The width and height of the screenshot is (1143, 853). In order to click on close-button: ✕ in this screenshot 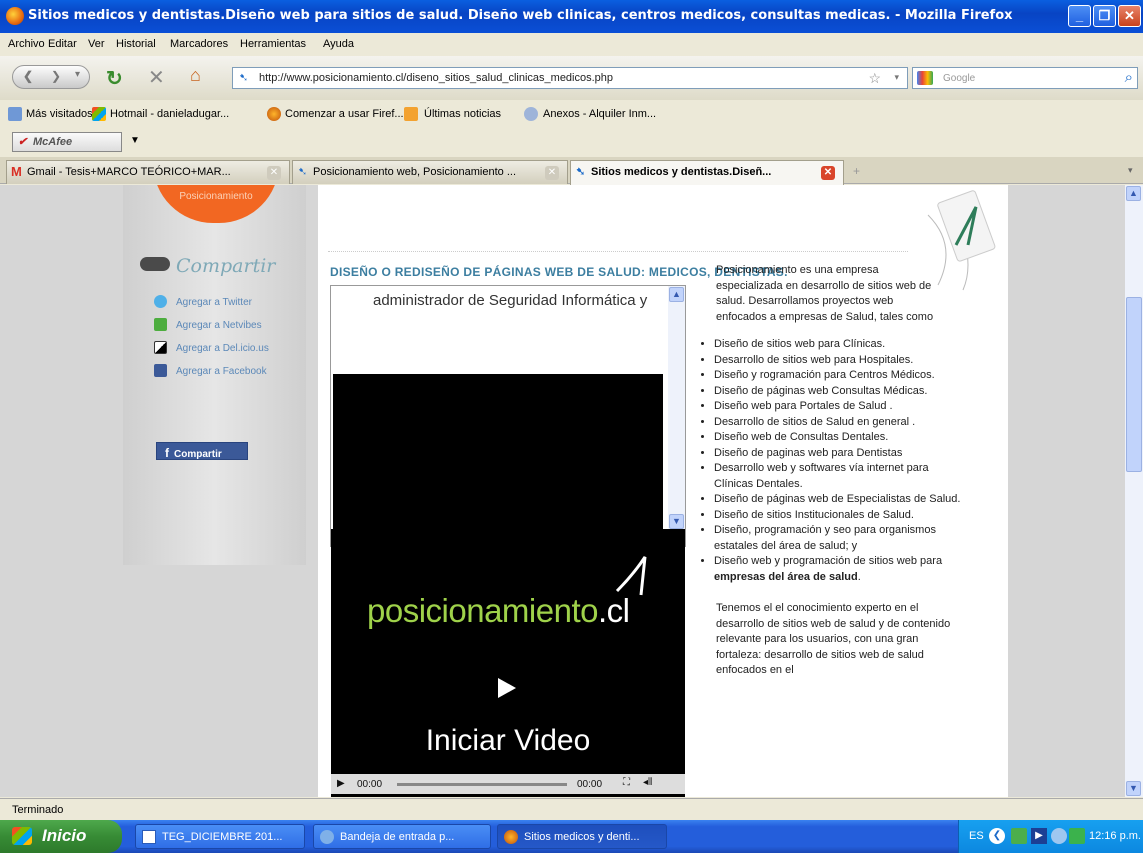, I will do `click(1129, 16)`.